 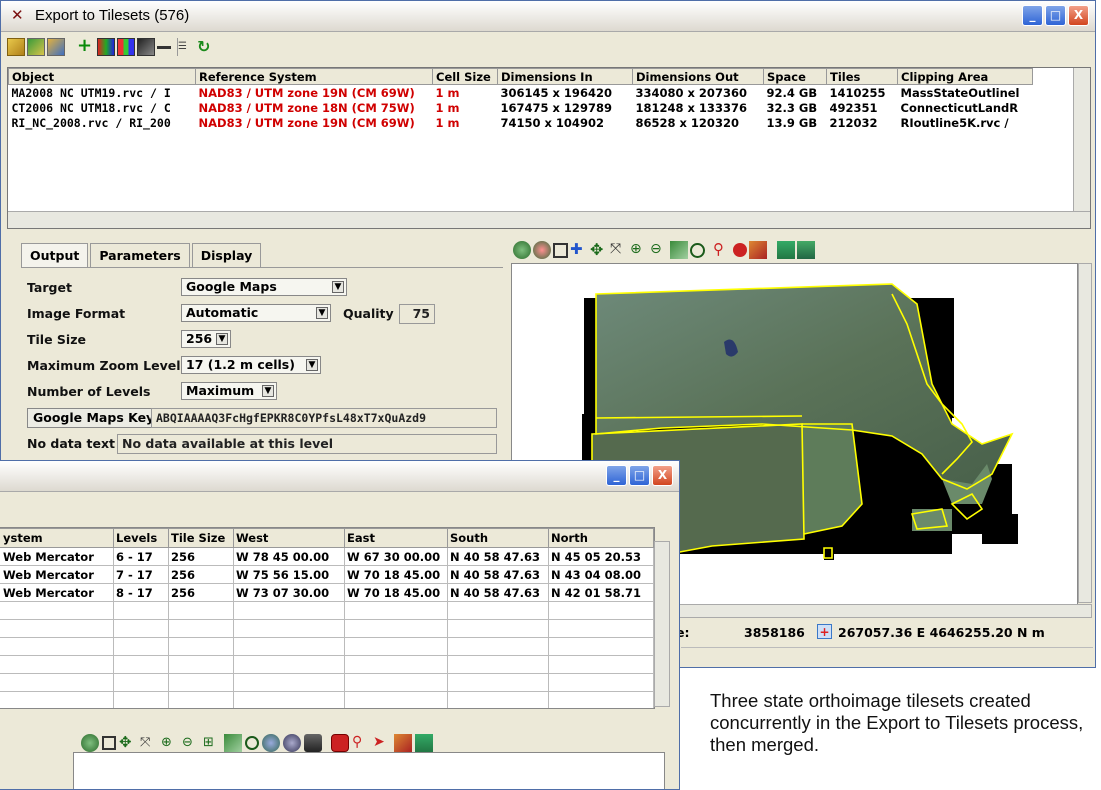 What do you see at coordinates (102, 76) in the screenshot?
I see `column-header: Object` at bounding box center [102, 76].